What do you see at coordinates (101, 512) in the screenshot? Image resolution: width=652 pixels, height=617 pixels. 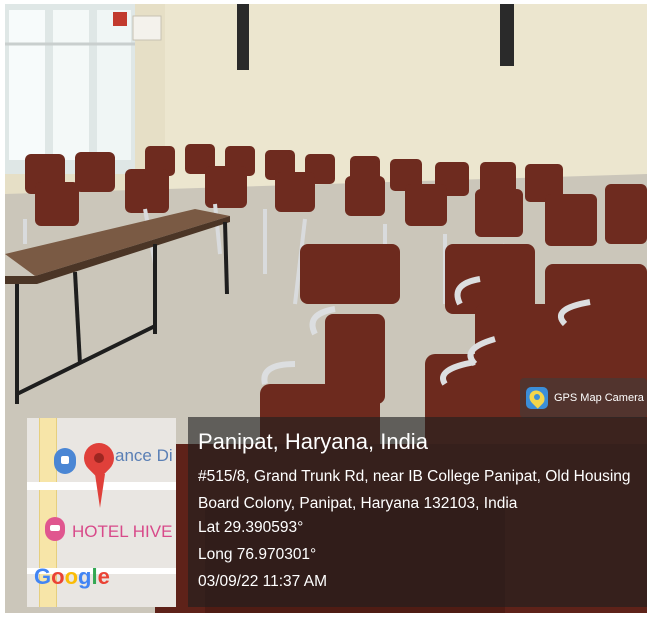 I see `map-thumbnail: ance Di HOTEL HIVE Google` at bounding box center [101, 512].